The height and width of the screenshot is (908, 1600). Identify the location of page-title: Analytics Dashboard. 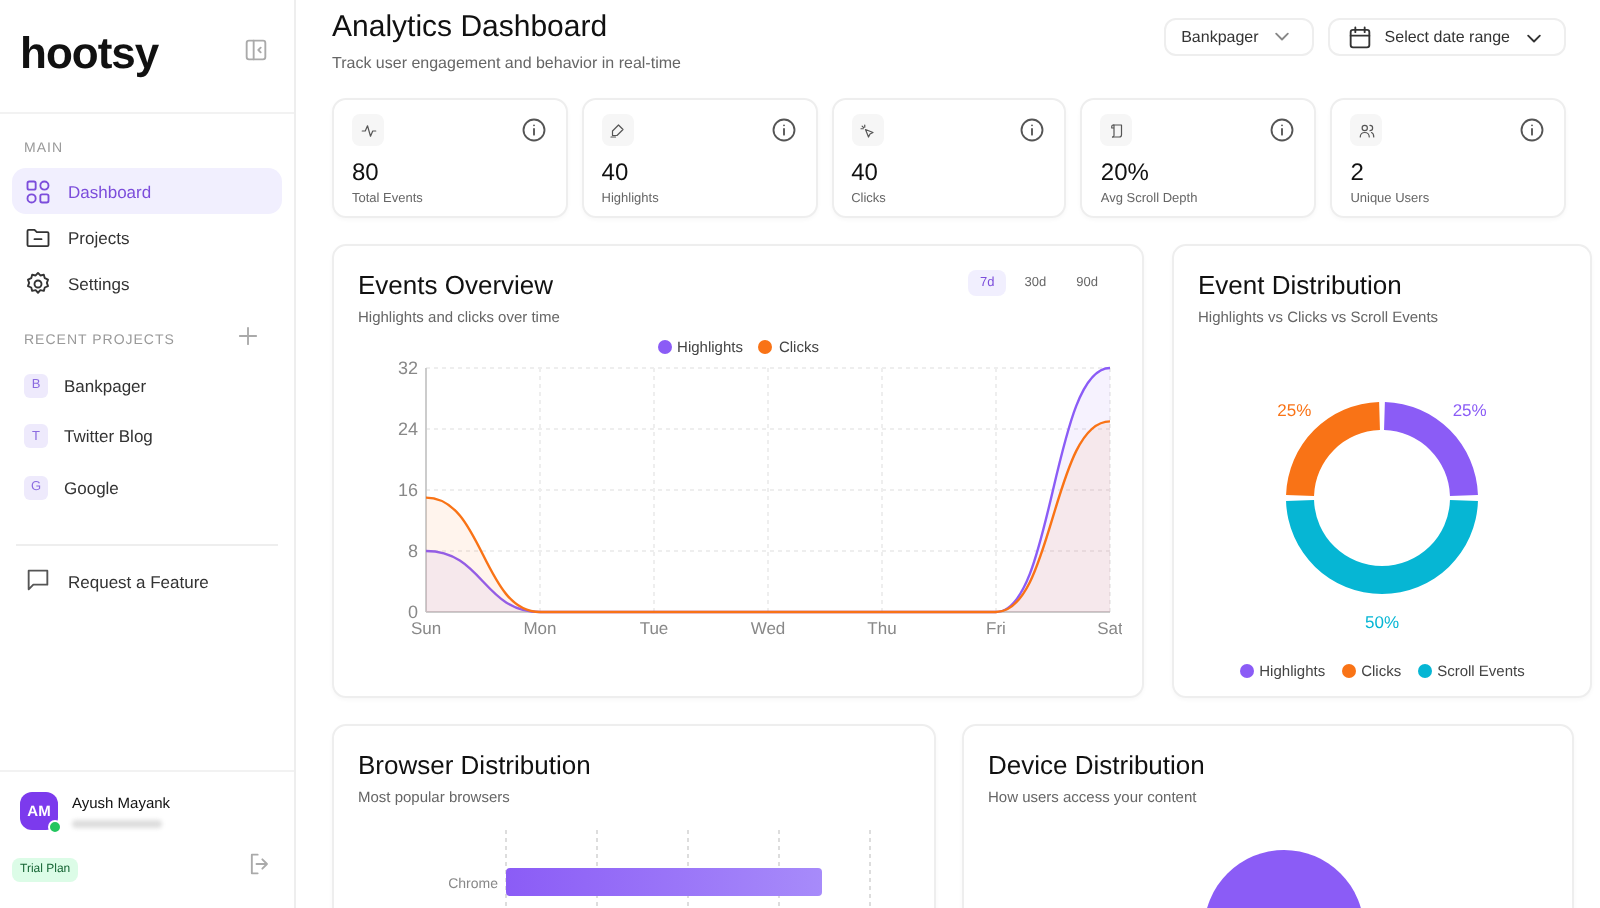
(471, 27).